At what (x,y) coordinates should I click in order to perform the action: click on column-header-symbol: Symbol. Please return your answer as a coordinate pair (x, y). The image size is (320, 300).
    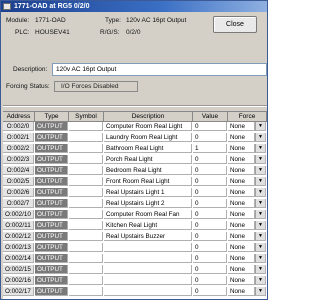
    Looking at the image, I should click on (86, 116).